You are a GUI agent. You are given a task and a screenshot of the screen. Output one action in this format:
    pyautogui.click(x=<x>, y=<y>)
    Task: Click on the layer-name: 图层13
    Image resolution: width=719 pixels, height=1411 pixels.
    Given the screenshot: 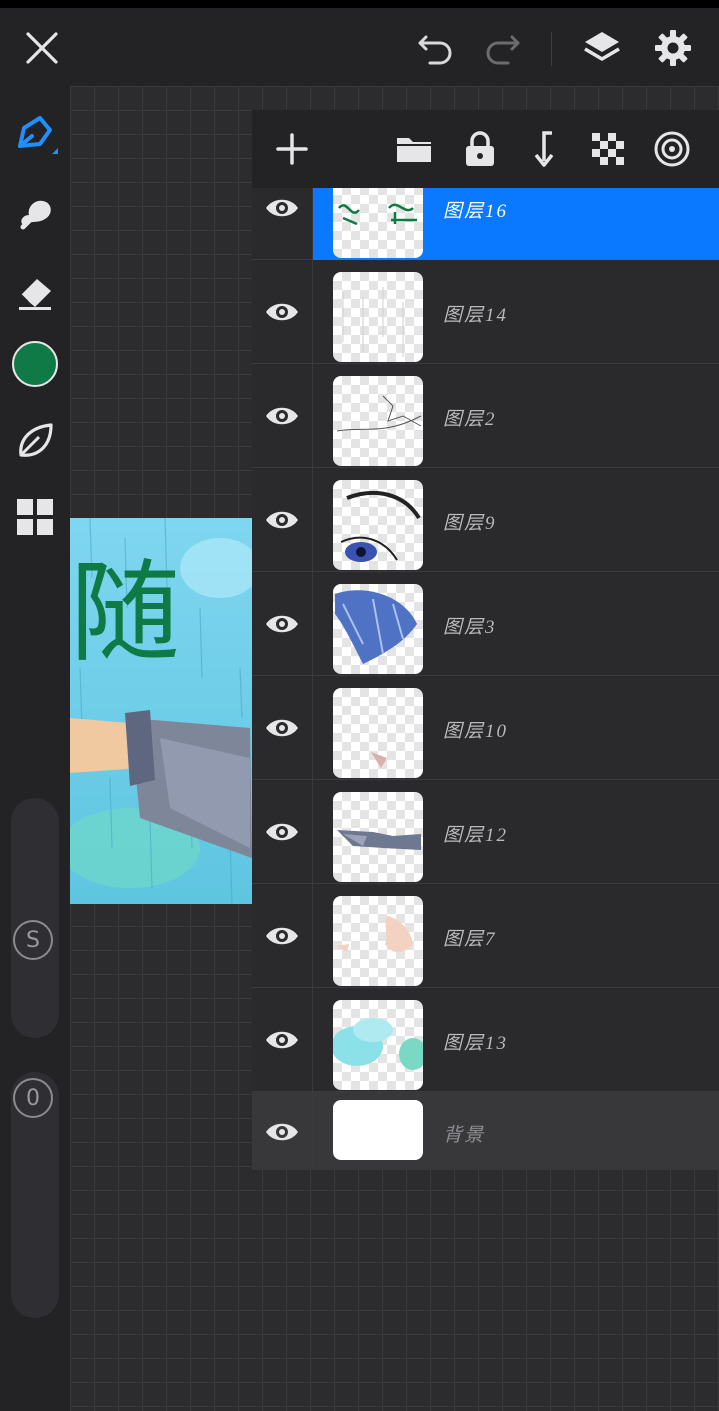 What is the action you would take?
    pyautogui.click(x=476, y=1043)
    